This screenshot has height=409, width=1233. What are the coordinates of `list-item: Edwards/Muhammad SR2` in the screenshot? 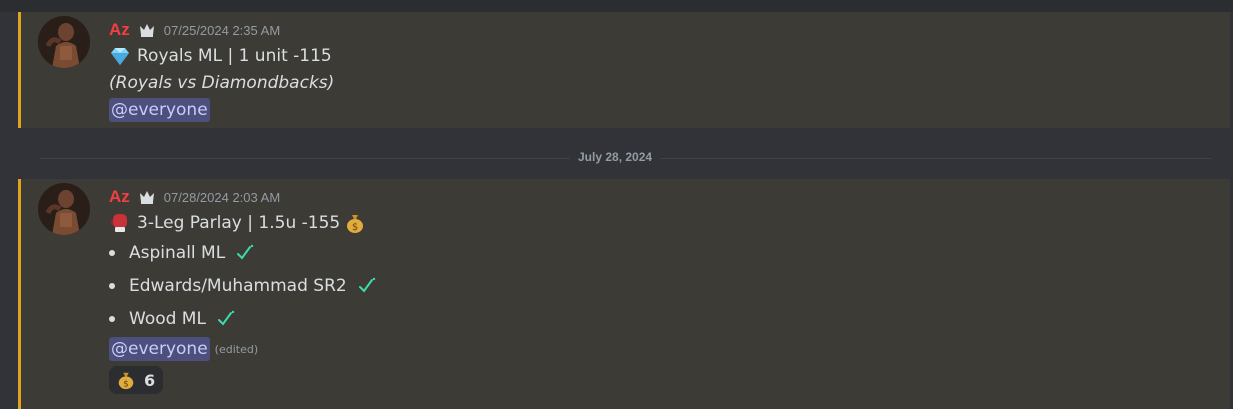 It's located at (664, 285).